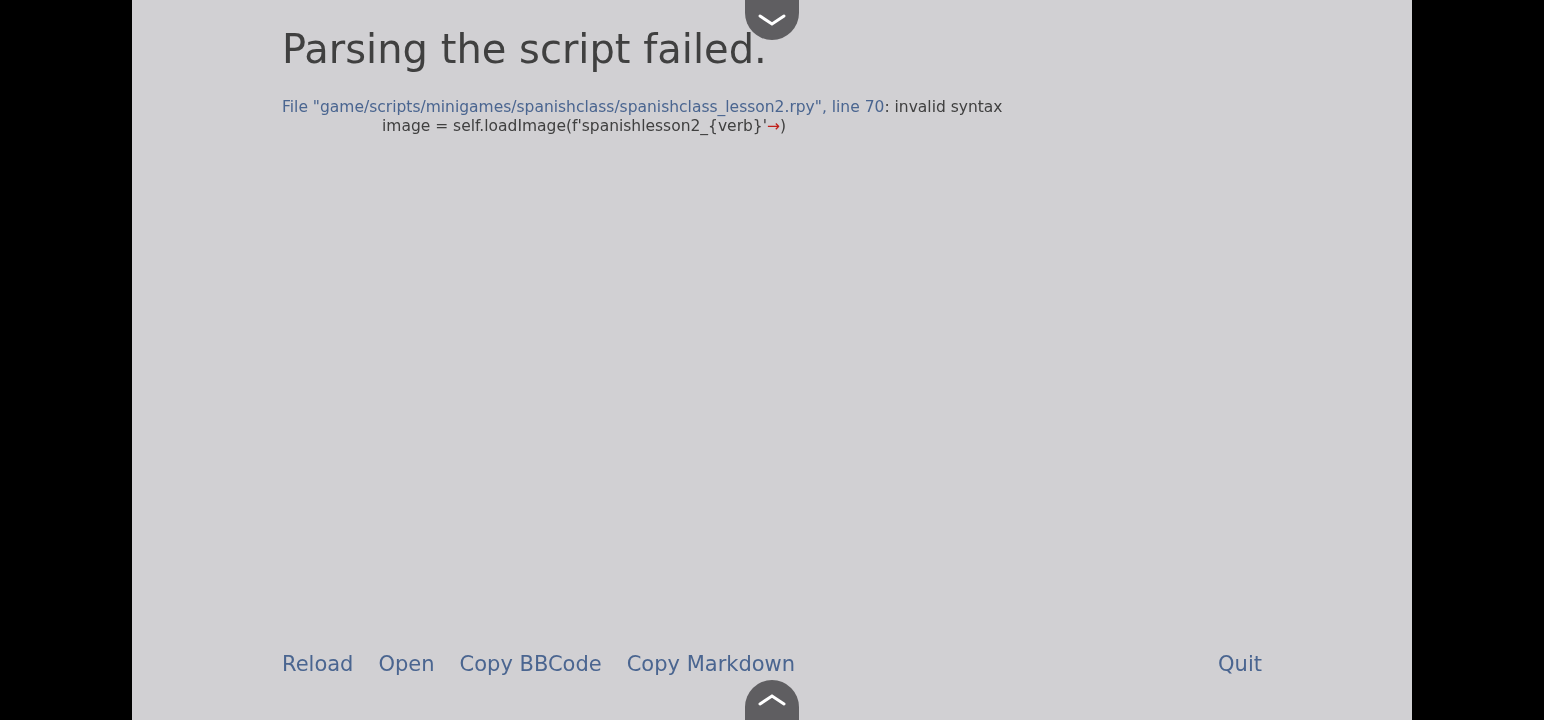 This screenshot has height=720, width=1544. I want to click on error-marker: →, so click(773, 126).